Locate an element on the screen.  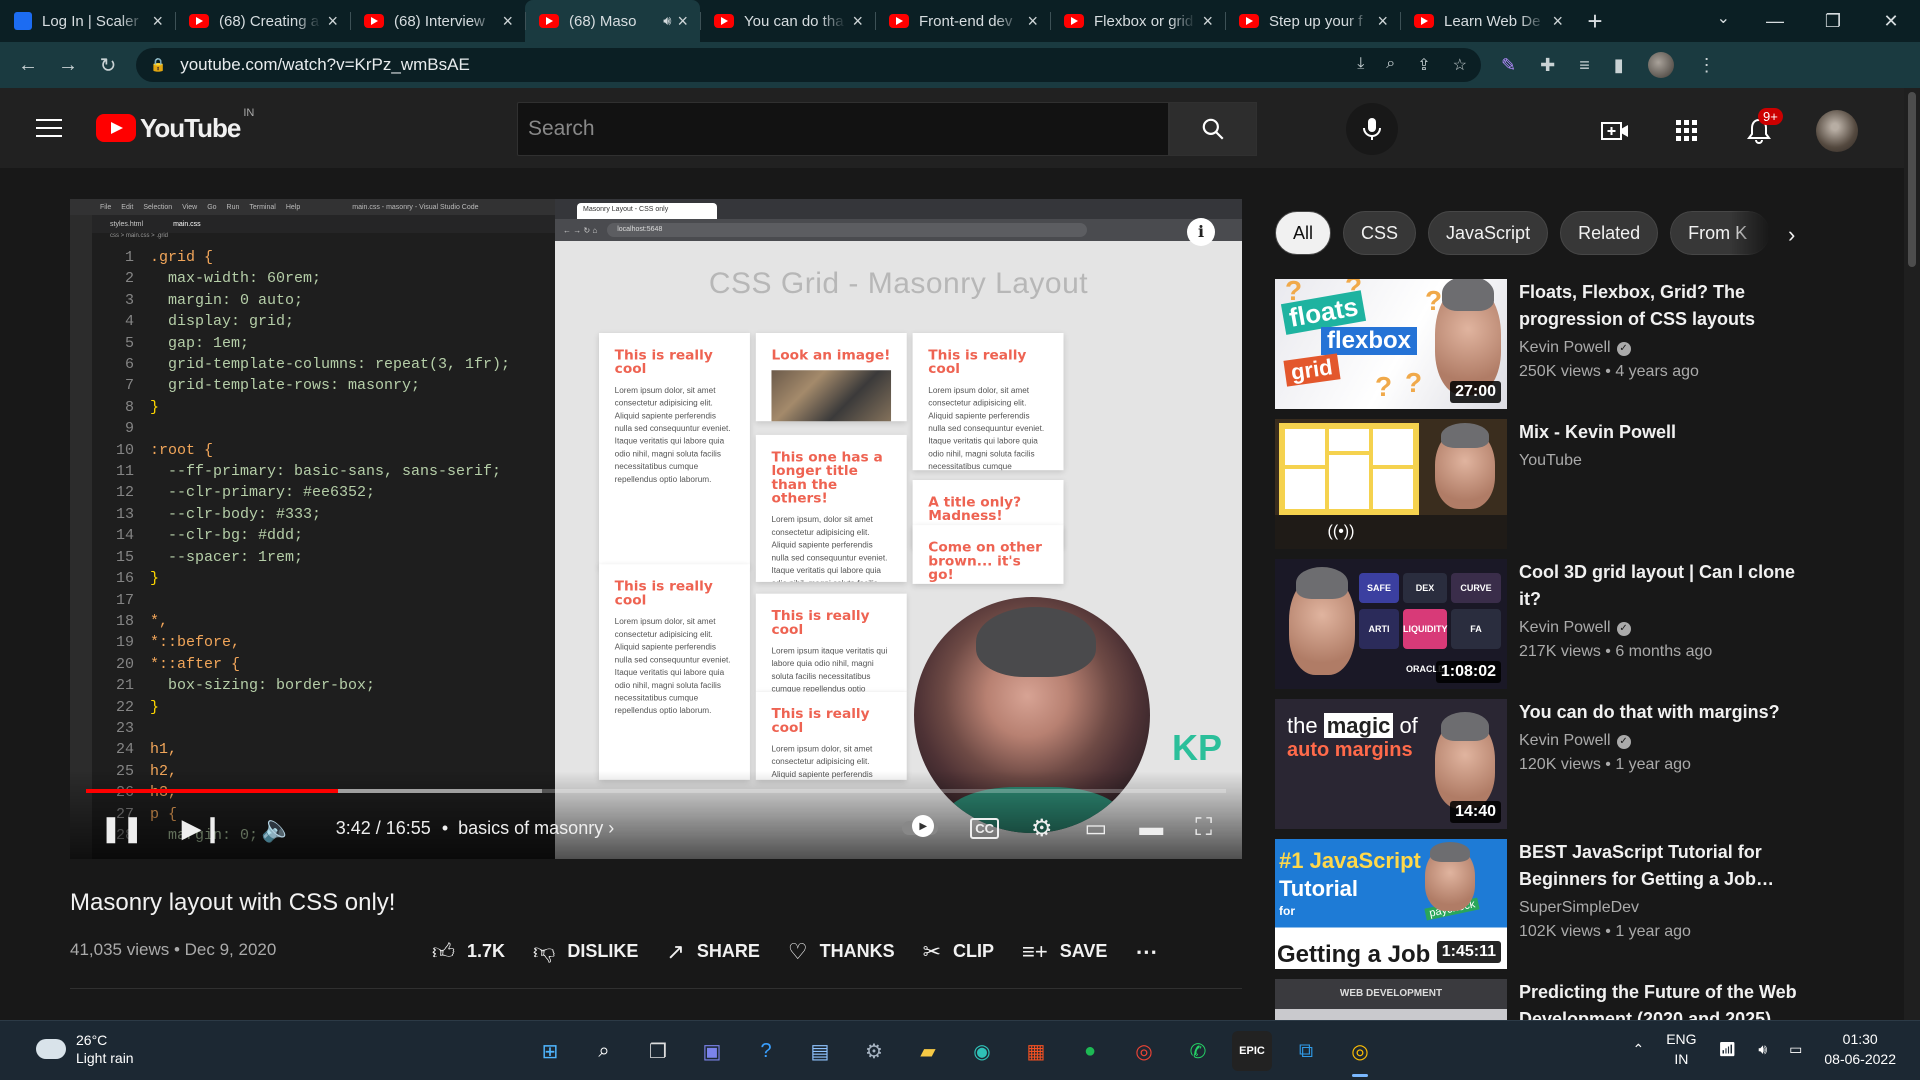
maximize-button: ❐ is located at coordinates (1833, 21).